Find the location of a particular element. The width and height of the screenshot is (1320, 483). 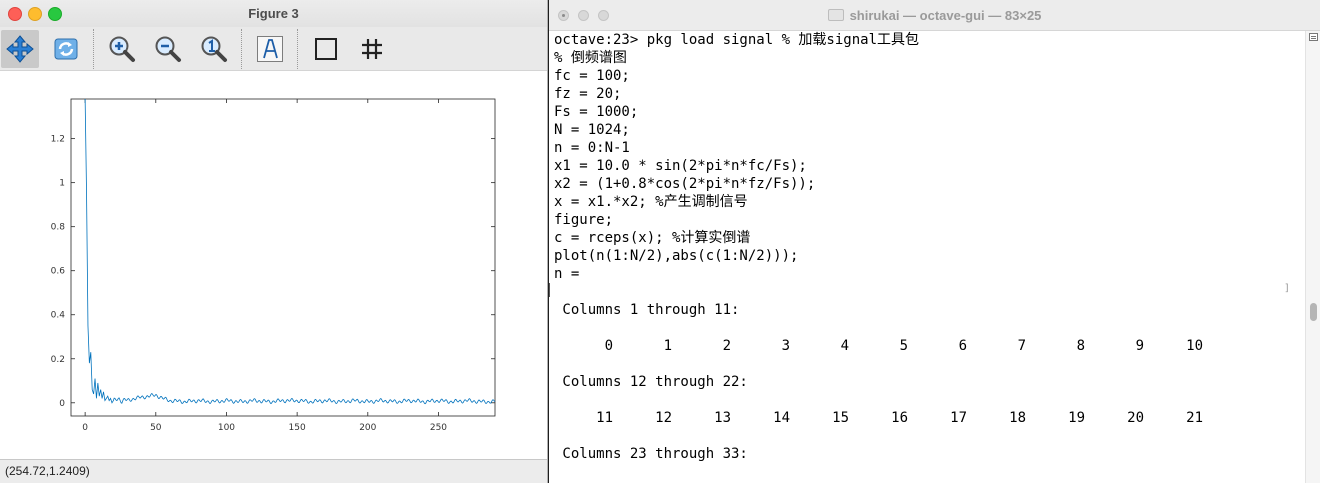

terminal-line: 11 12 13 14 15 16 17 18 19 20 21 is located at coordinates (879, 418).